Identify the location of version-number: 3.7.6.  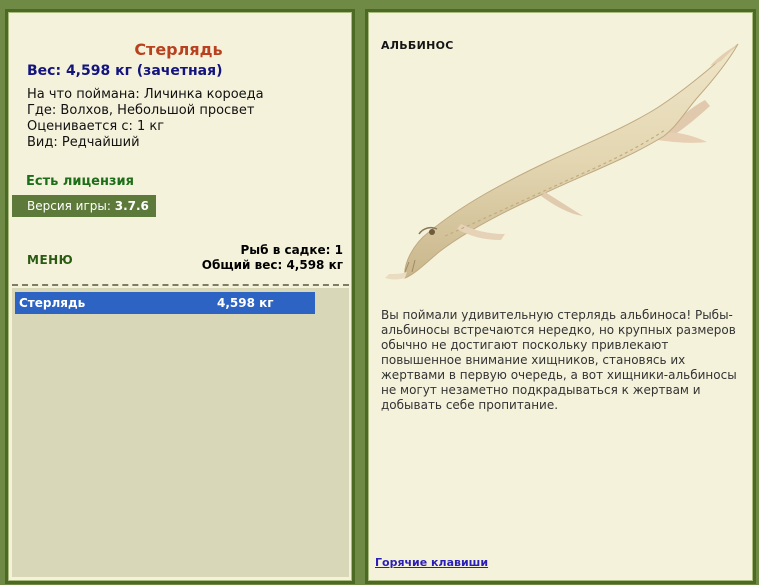
(131, 206).